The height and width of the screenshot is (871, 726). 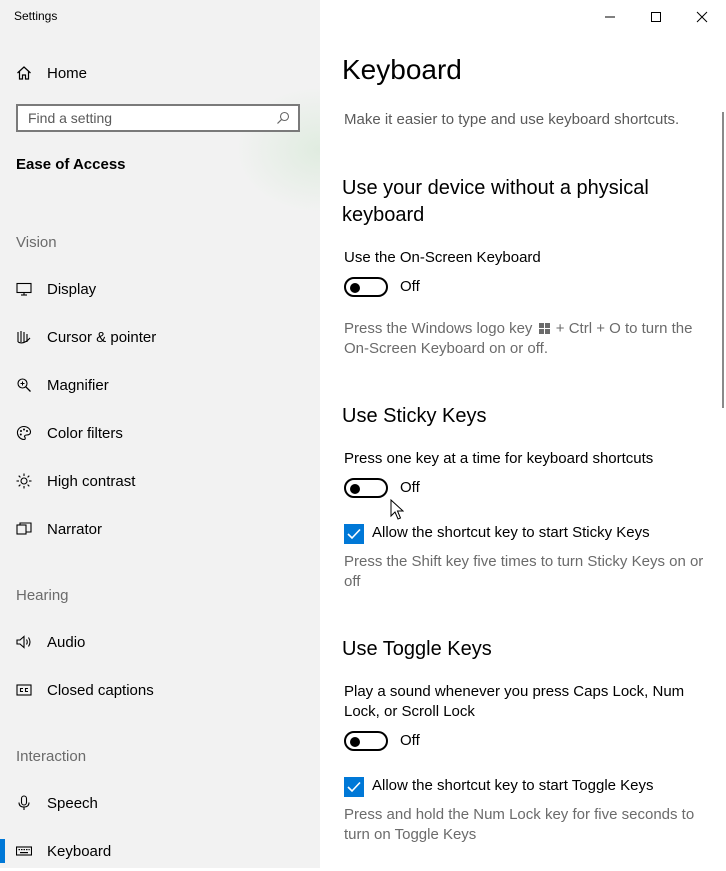 I want to click on search-input, so click(x=158, y=118).